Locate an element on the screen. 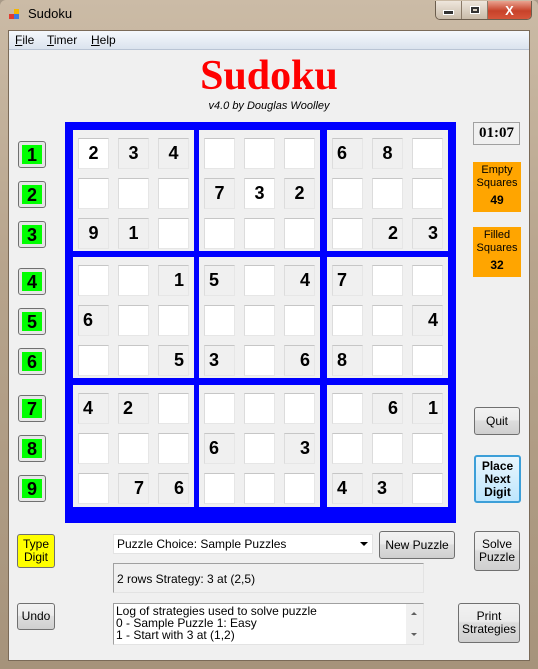 Image resolution: width=538 pixels, height=669 pixels. menu-file: File is located at coordinates (24, 40).